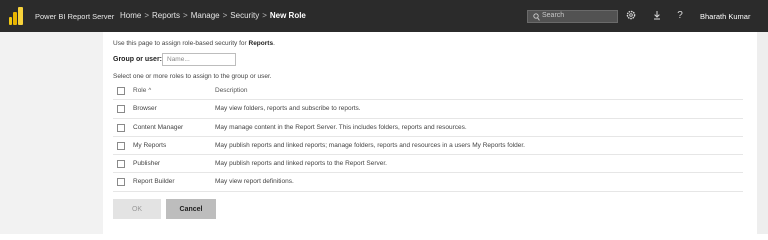  I want to click on role-header-label: Role, so click(140, 90).